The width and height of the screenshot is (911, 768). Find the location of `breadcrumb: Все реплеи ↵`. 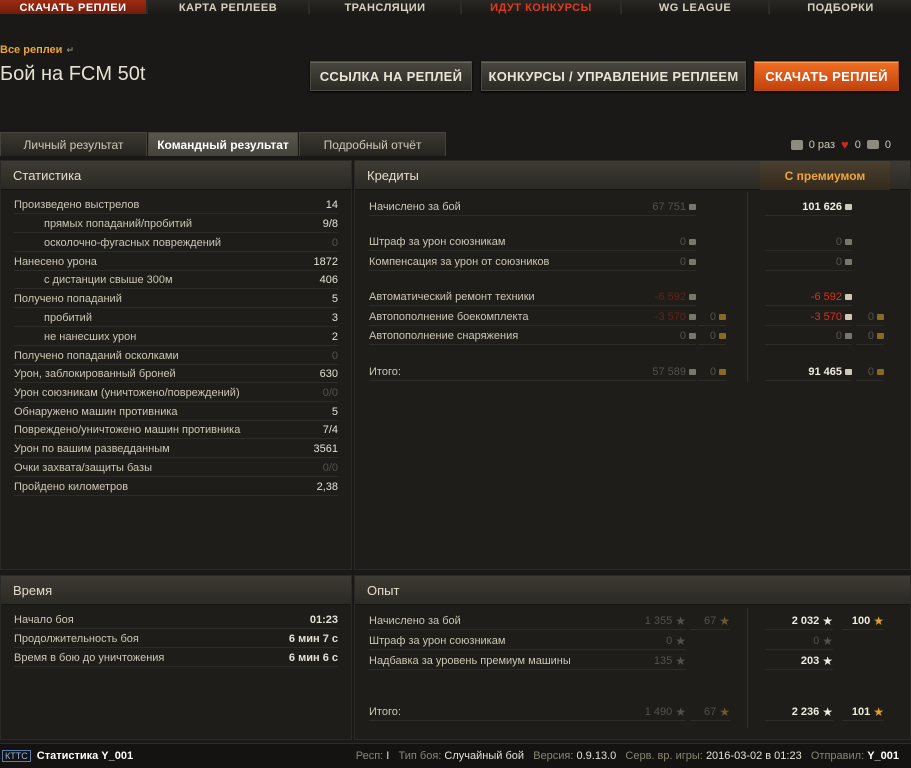

breadcrumb: Все реплеи ↵ is located at coordinates (37, 50).